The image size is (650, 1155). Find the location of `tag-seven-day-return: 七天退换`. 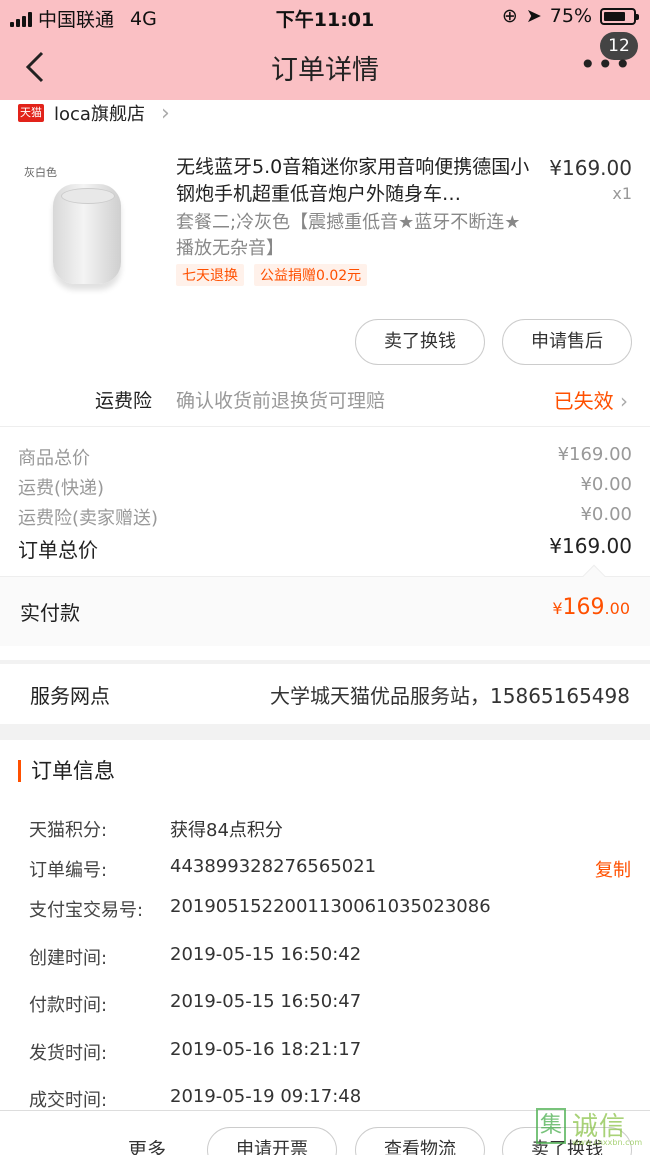

tag-seven-day-return: 七天退换 is located at coordinates (210, 275).